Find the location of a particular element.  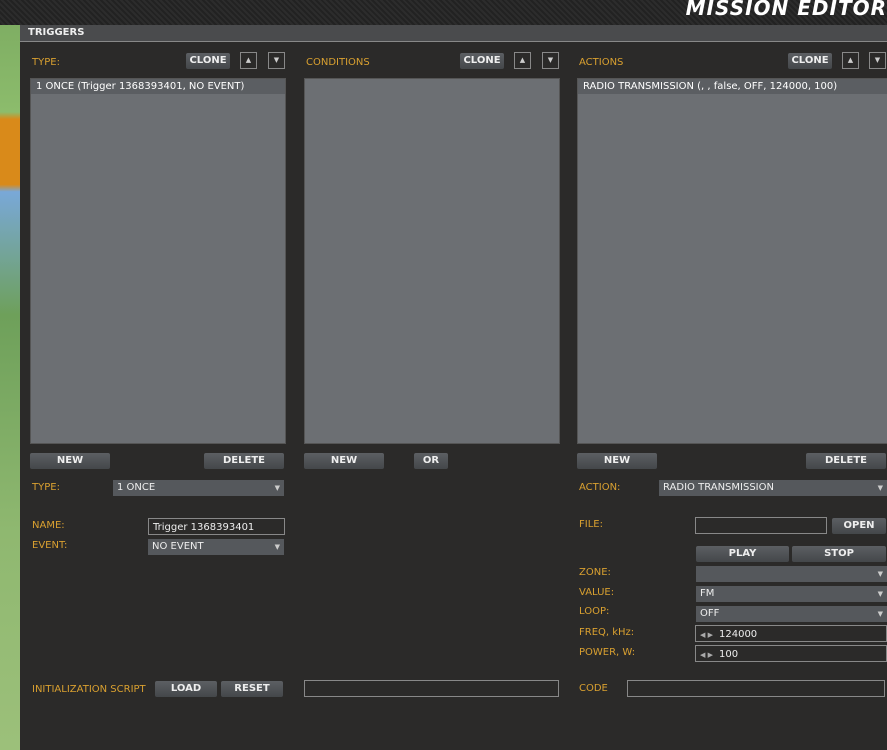

value-value: FM is located at coordinates (707, 593).